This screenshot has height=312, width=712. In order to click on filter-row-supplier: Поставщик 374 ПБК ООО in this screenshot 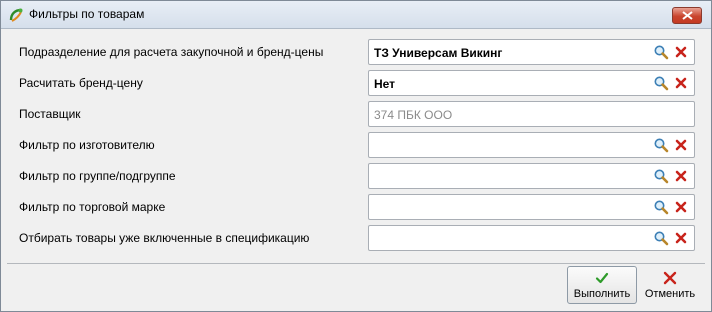, I will do `click(356, 114)`.